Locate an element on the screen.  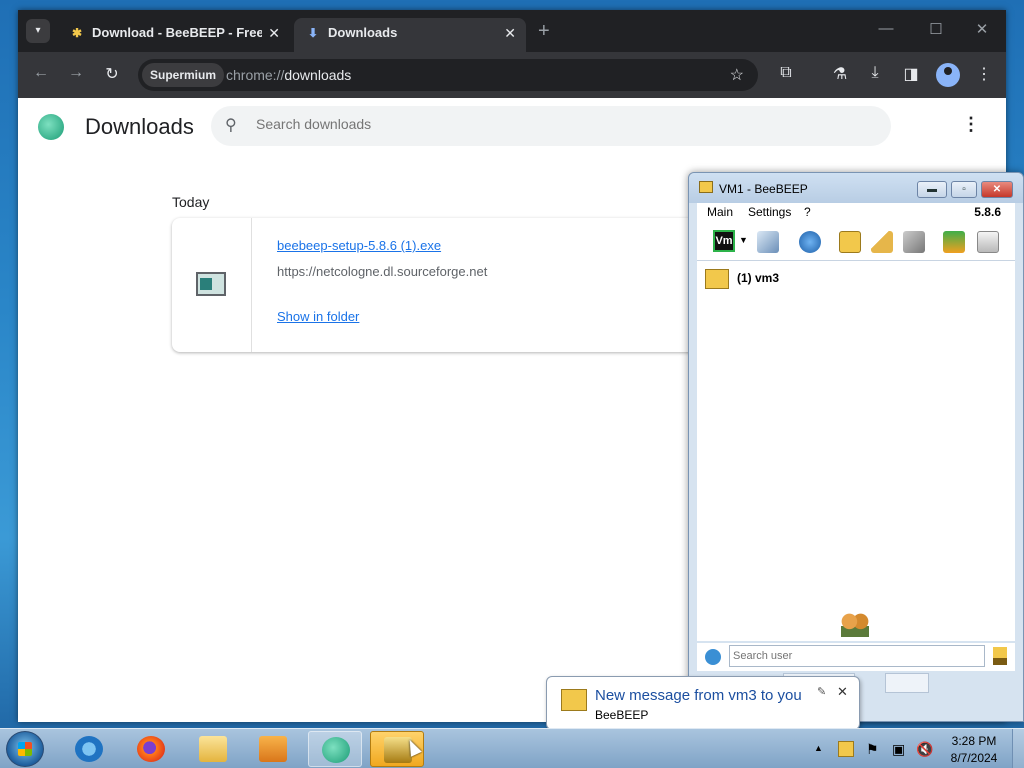
beebeep-titlebar: VM1 - BeeBEEP ▬ ▫ ✕ is located at coordinates (856, 188).